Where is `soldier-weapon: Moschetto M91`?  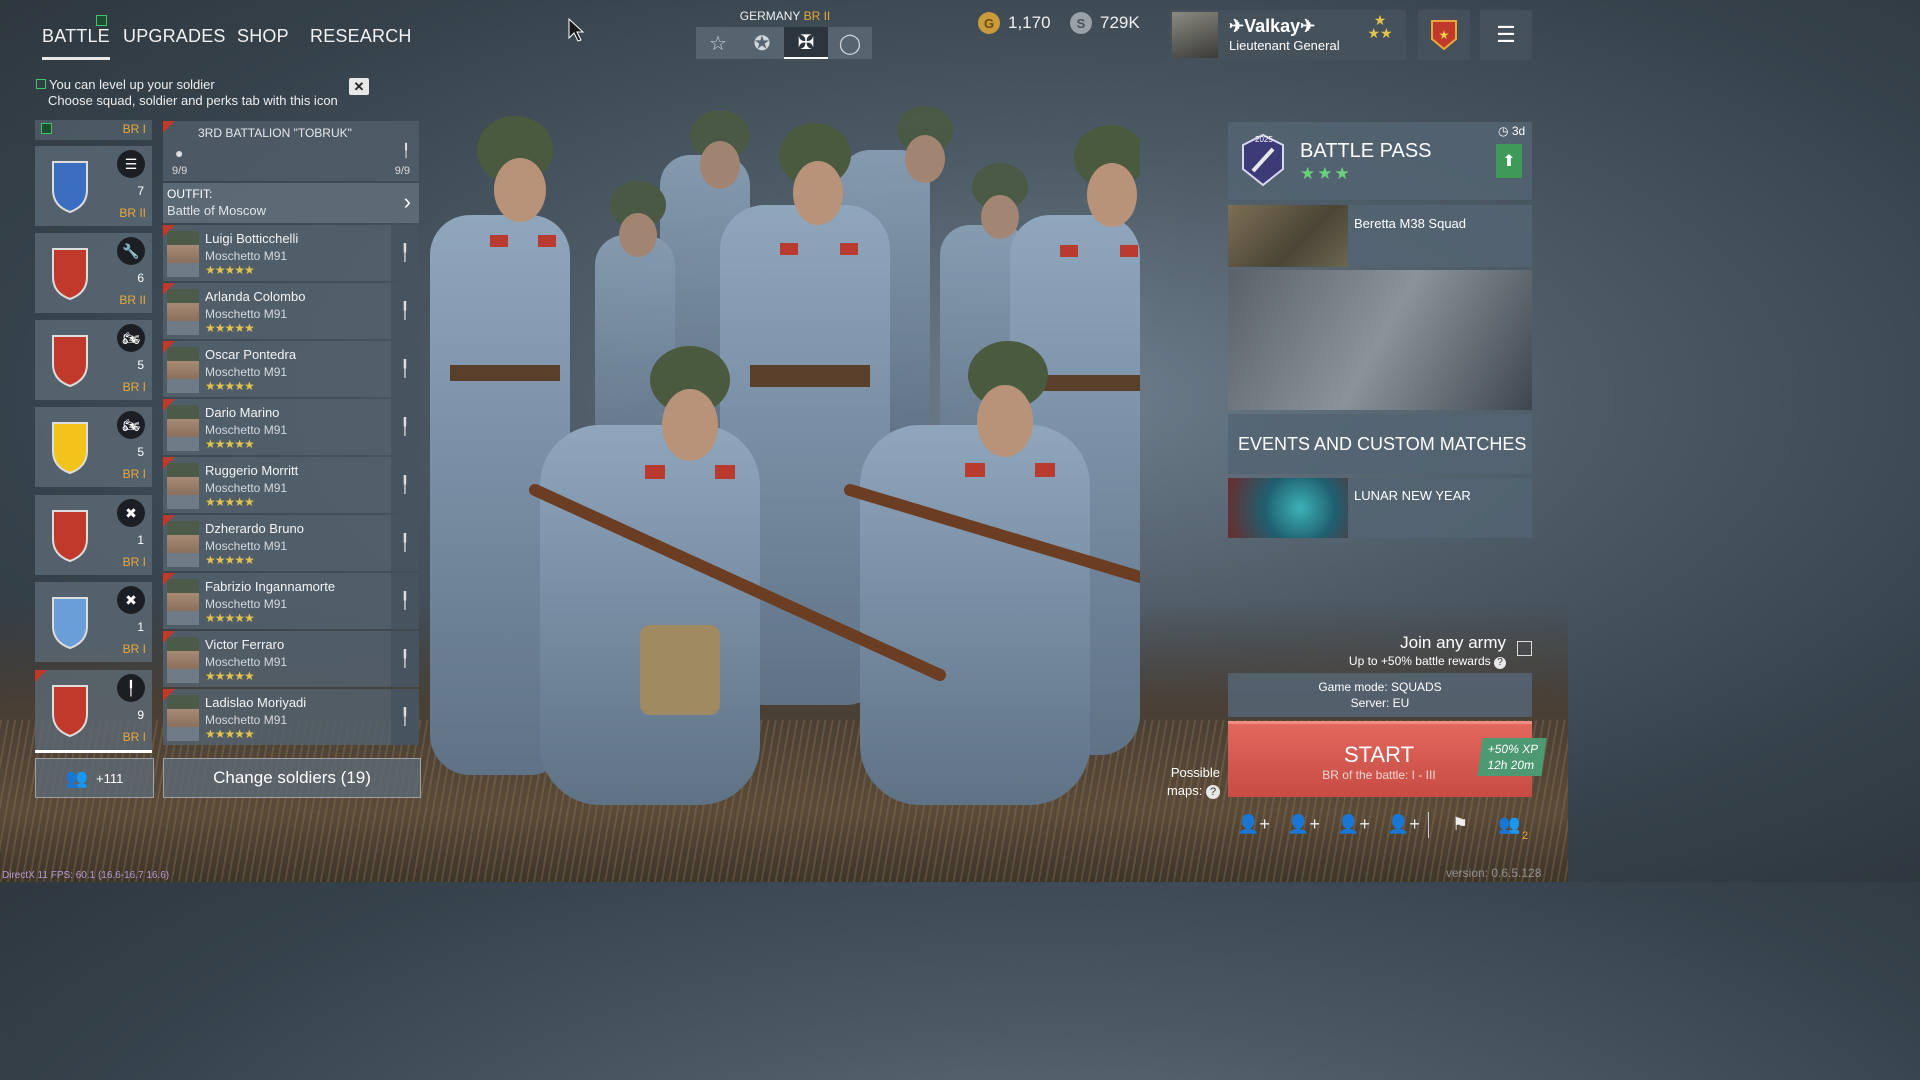 soldier-weapon: Moschetto M91 is located at coordinates (246, 488).